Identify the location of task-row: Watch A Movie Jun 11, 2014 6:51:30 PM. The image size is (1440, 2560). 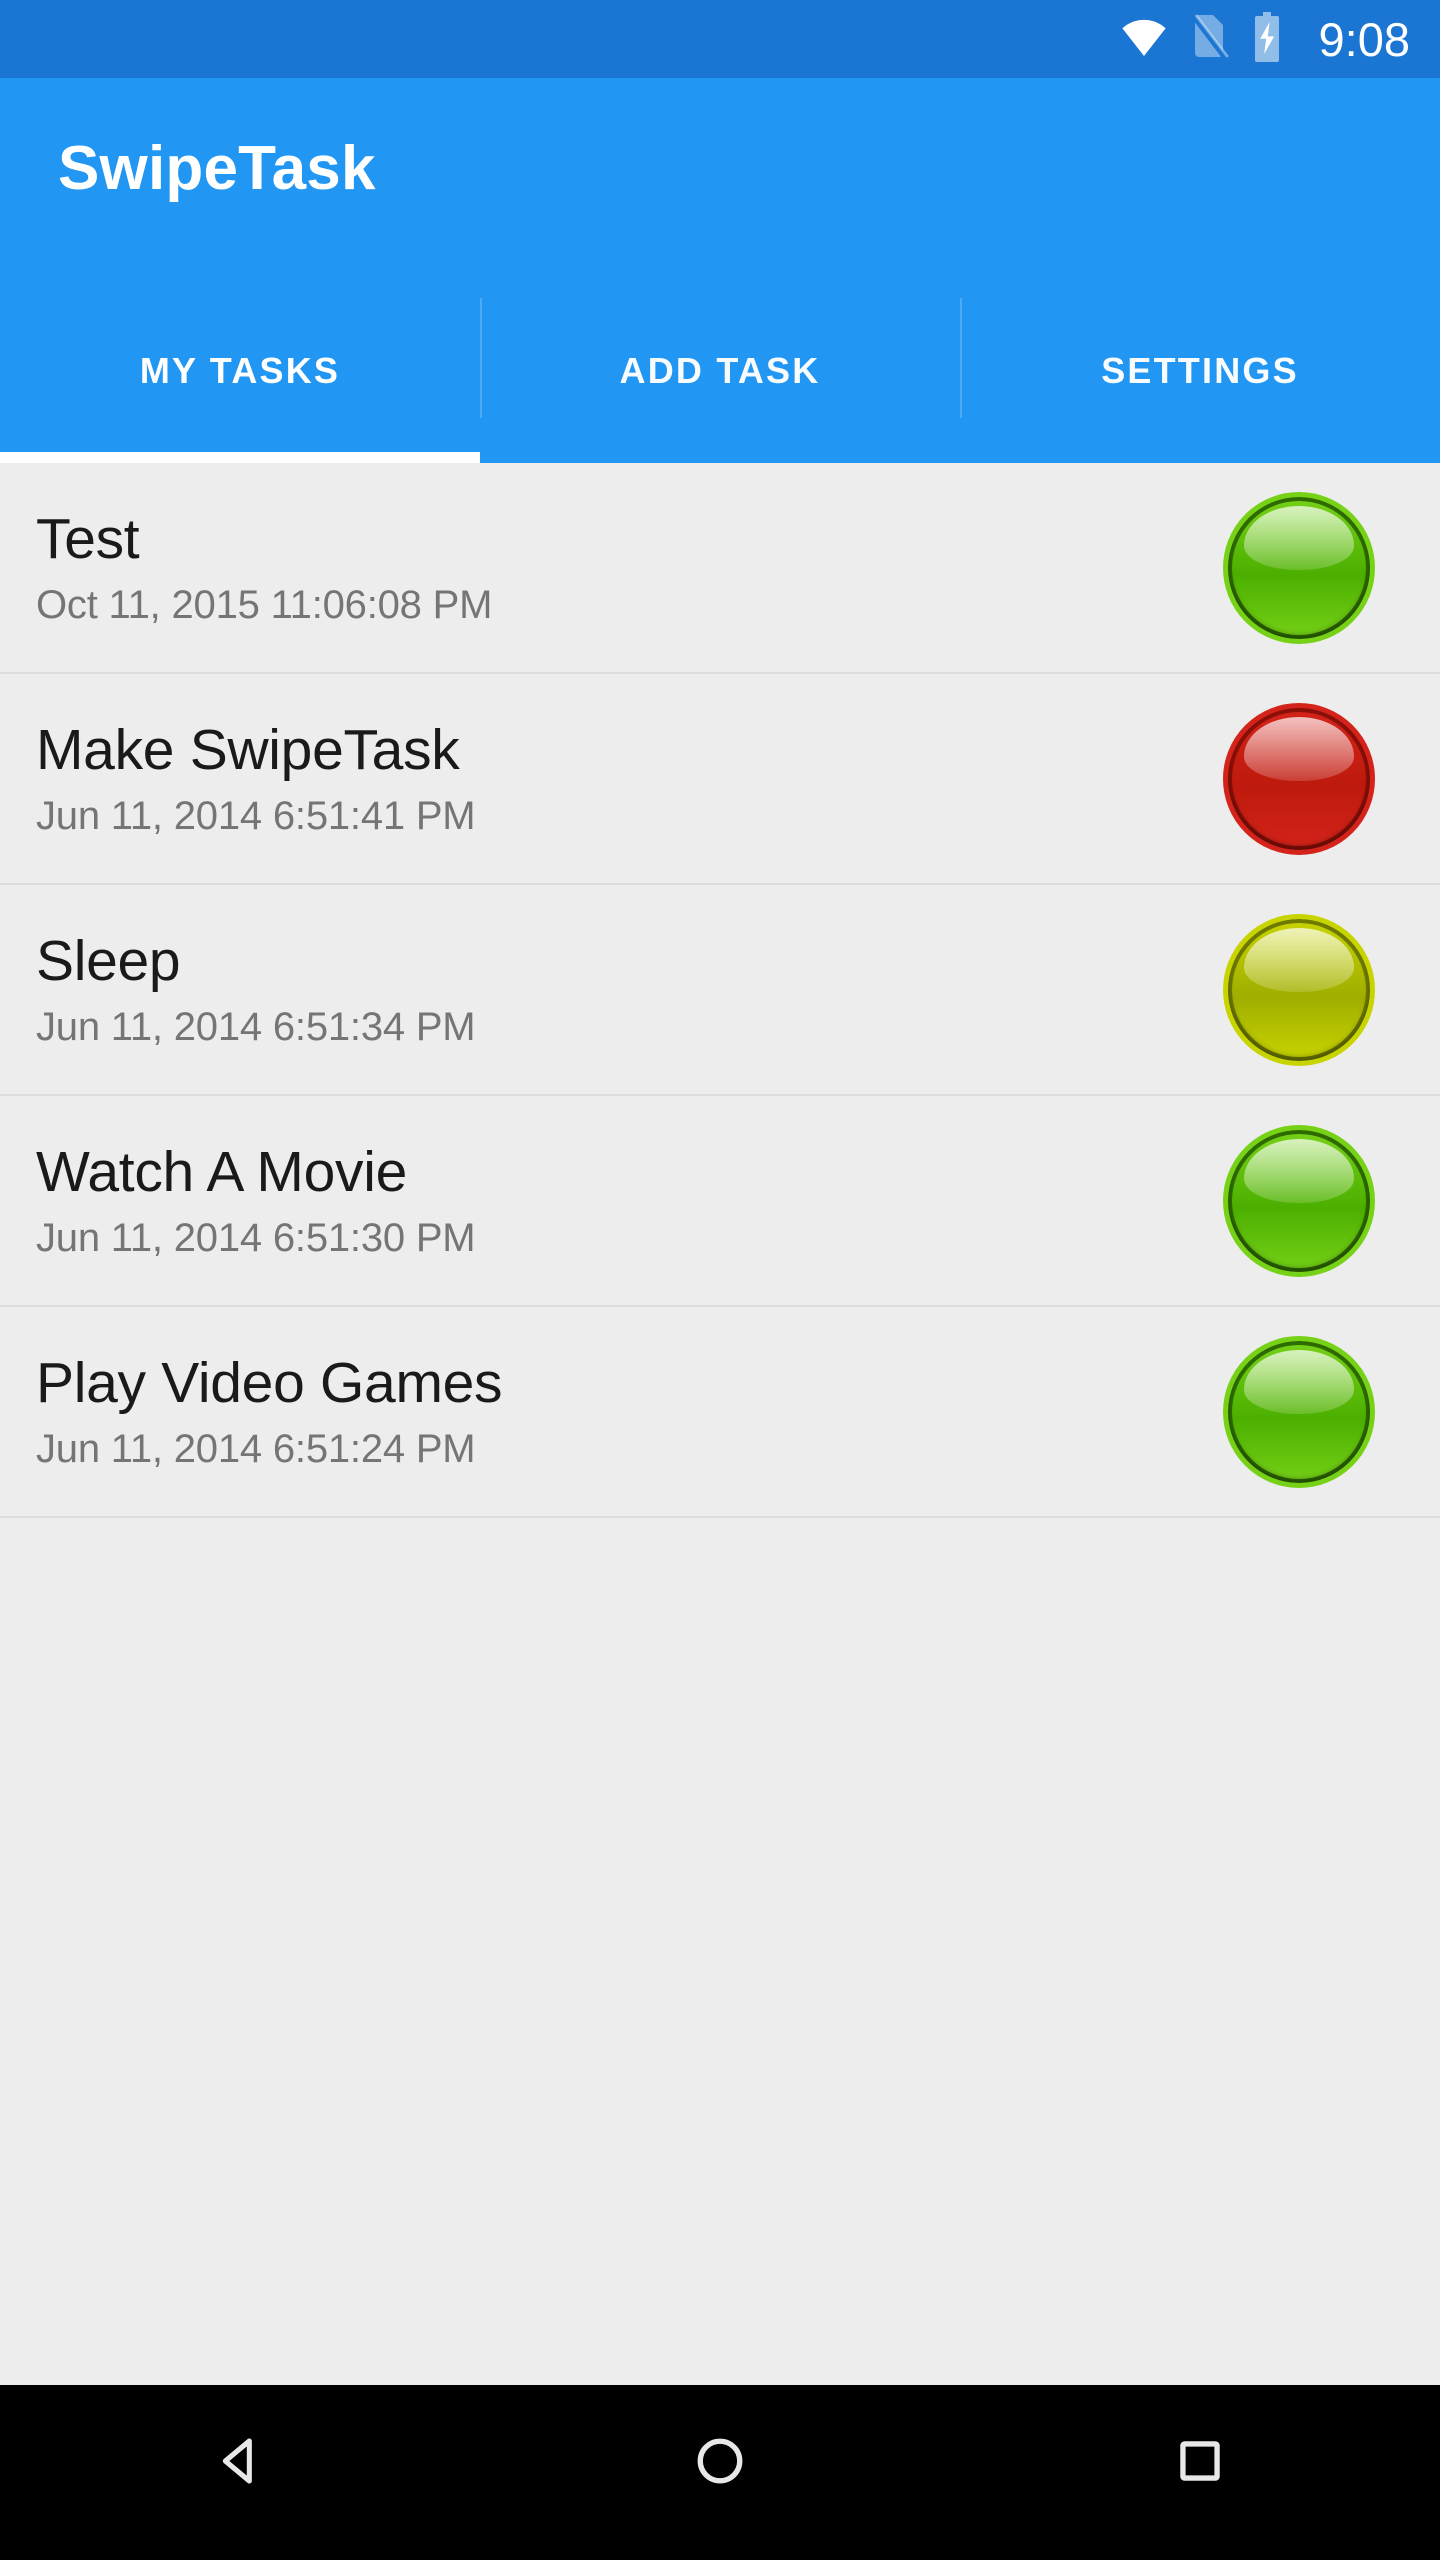
(720, 1201).